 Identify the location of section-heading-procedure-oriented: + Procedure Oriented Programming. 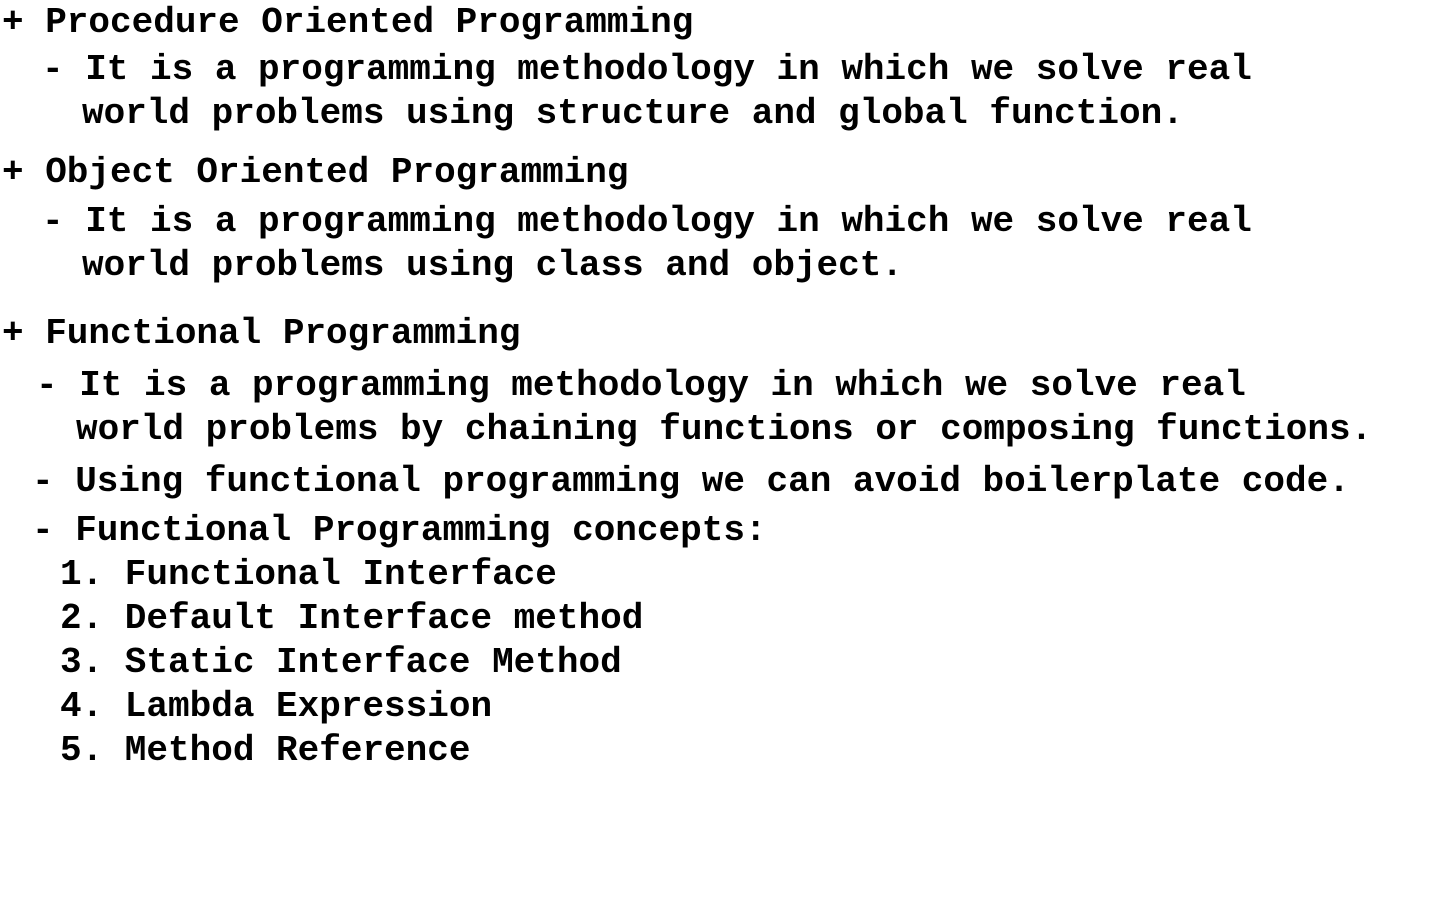
(348, 22).